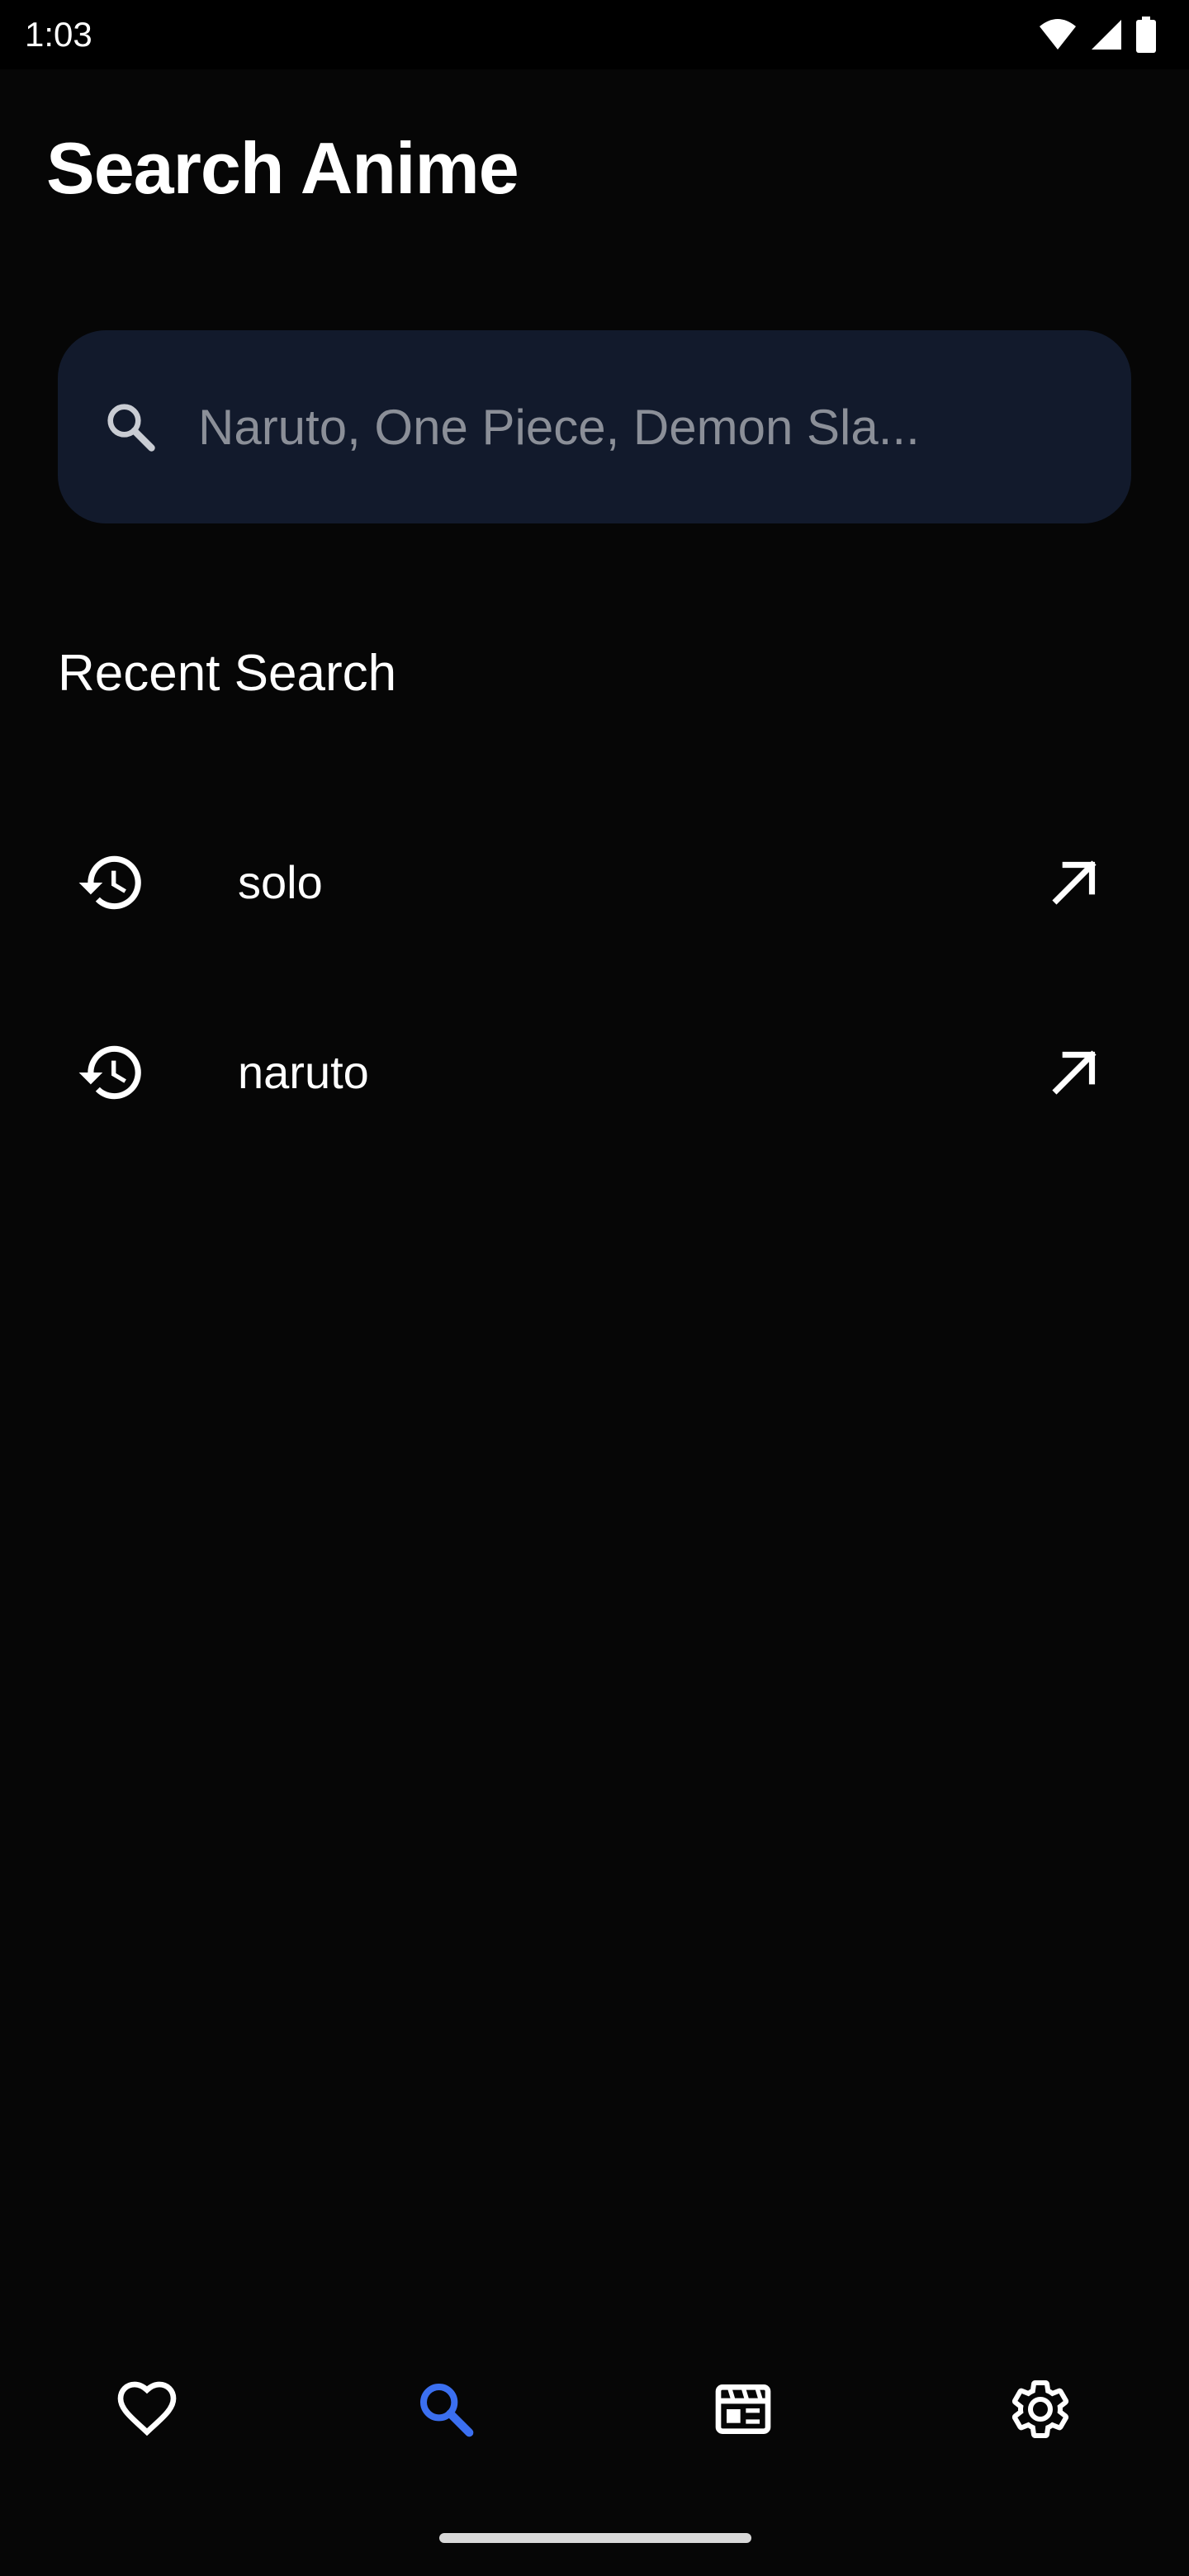 This screenshot has width=1189, height=2576. I want to click on status-bar: 1:03, so click(594, 34).